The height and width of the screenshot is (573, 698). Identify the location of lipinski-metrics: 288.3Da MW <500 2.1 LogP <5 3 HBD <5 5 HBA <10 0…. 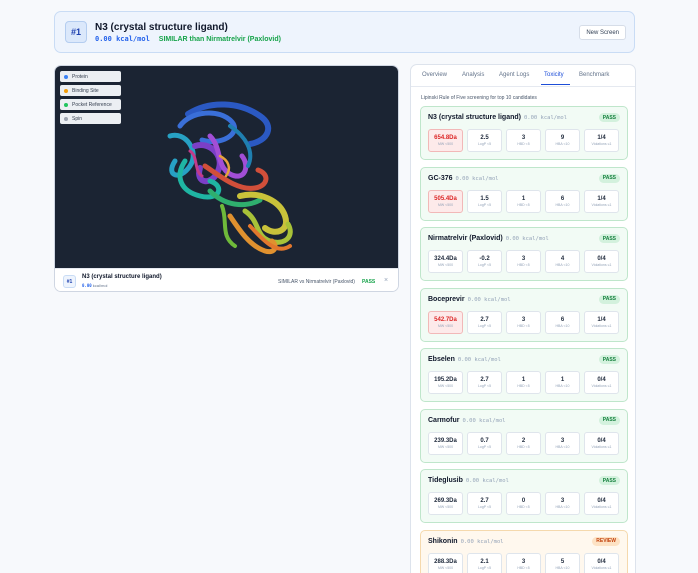
(523, 562).